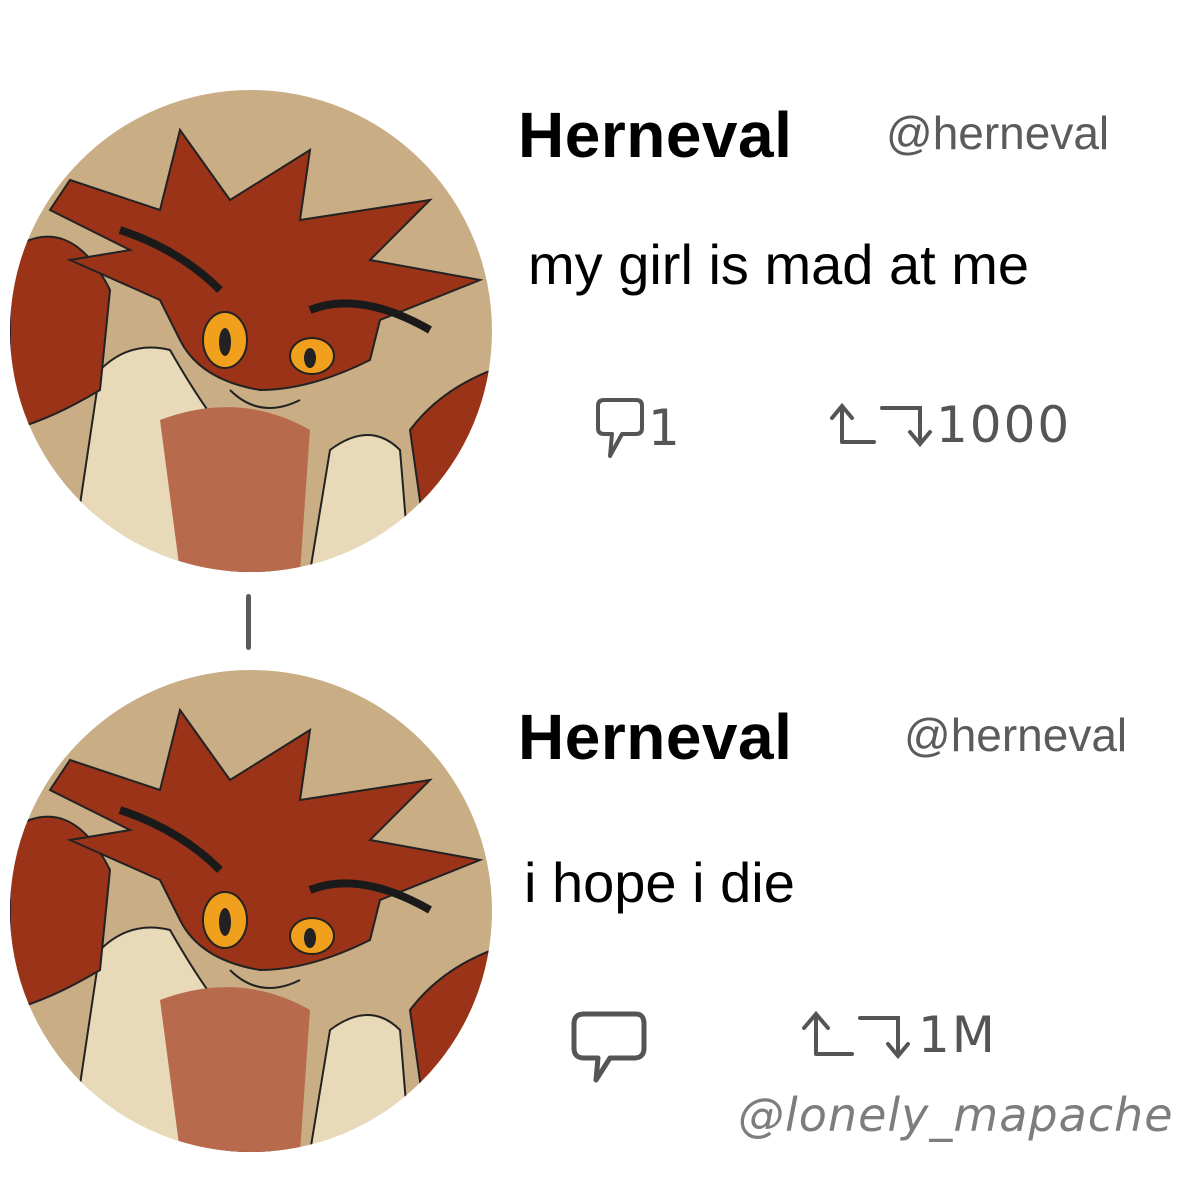  What do you see at coordinates (665, 428) in the screenshot?
I see `reply-count: 1` at bounding box center [665, 428].